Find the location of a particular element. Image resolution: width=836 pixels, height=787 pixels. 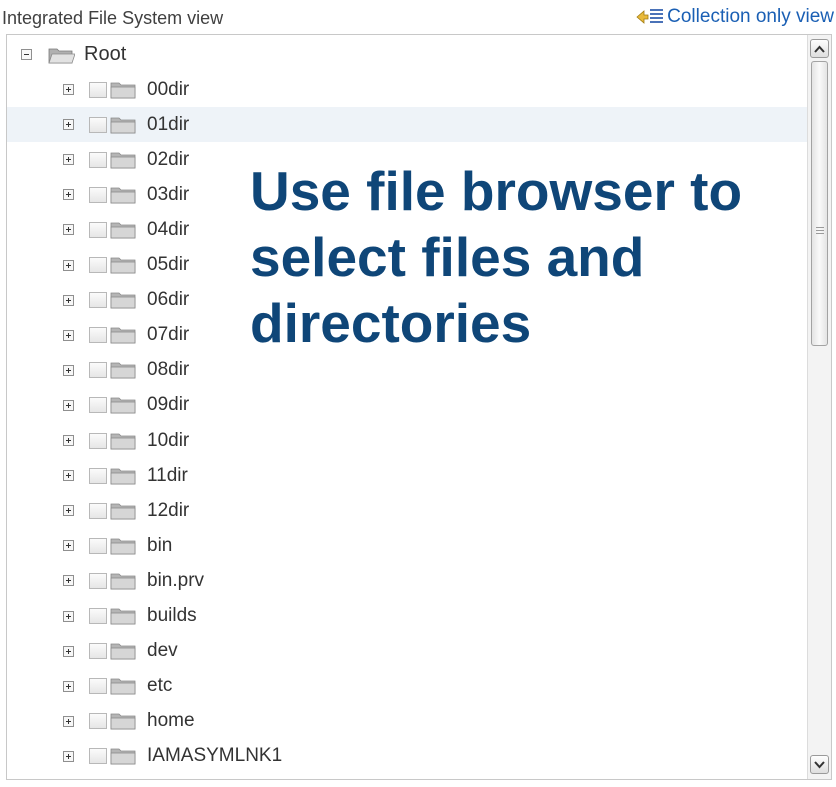

tree-item-label: 10dir is located at coordinates (168, 440).